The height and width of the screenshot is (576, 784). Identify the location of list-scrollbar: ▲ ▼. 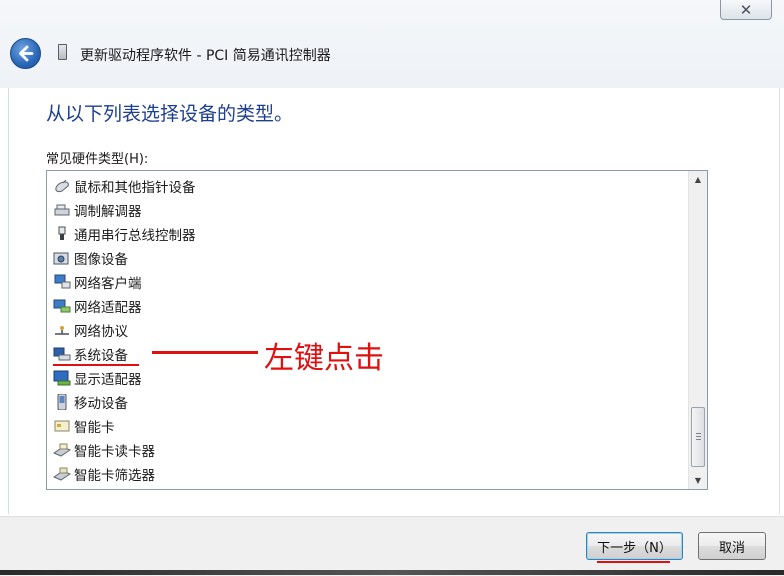
(697, 330).